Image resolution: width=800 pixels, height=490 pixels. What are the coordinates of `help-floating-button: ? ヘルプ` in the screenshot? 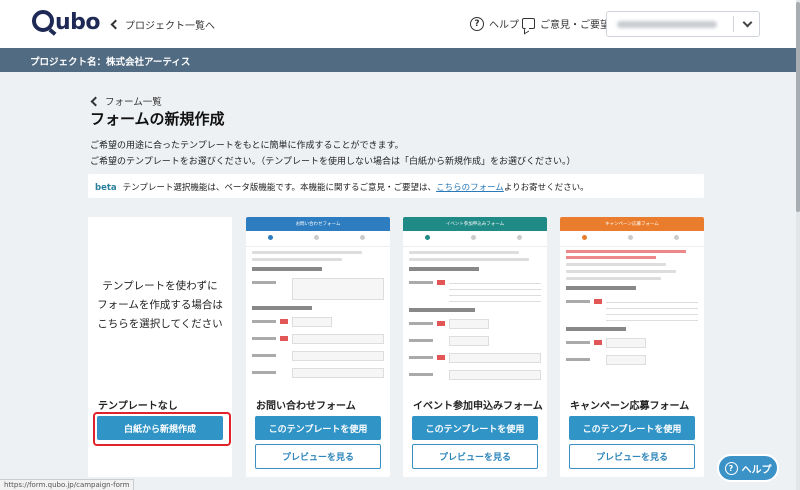 It's located at (748, 468).